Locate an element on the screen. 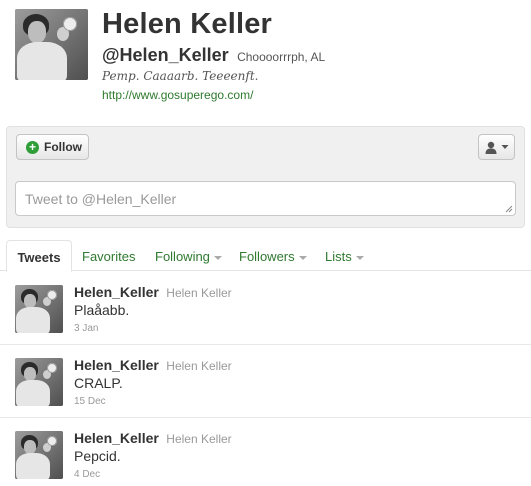 The height and width of the screenshot is (486, 531). resize-grip-icon is located at coordinates (509, 209).